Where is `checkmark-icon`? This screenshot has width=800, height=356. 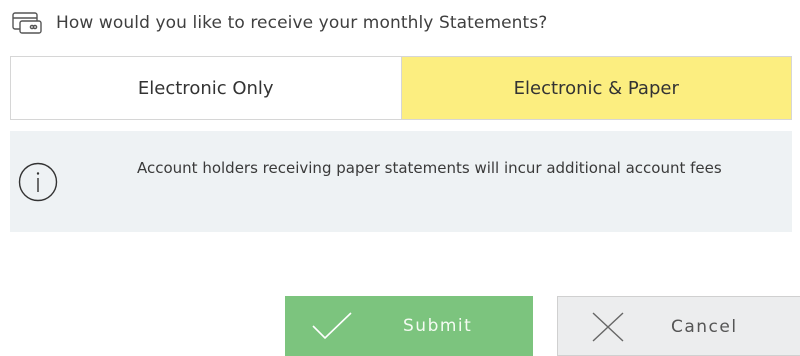 checkmark-icon is located at coordinates (332, 326).